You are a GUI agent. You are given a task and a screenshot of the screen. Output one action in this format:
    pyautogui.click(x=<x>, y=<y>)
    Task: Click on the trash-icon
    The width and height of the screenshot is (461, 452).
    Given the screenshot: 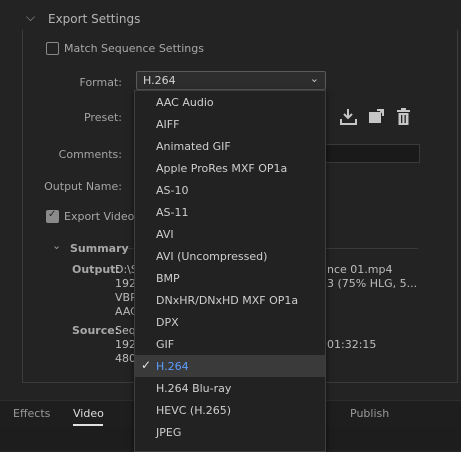 What is the action you would take?
    pyautogui.click(x=403, y=118)
    